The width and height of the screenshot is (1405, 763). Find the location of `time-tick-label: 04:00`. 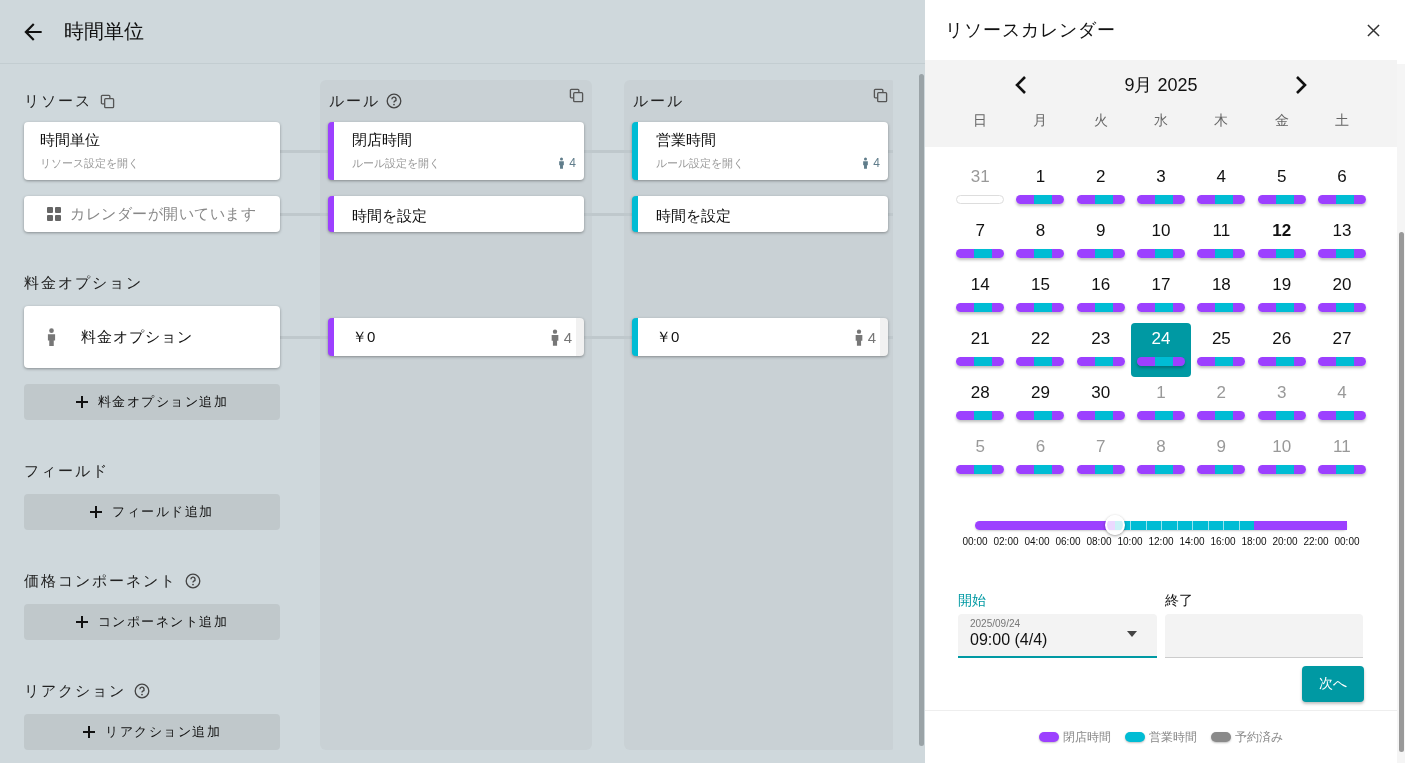

time-tick-label: 04:00 is located at coordinates (1037, 541).